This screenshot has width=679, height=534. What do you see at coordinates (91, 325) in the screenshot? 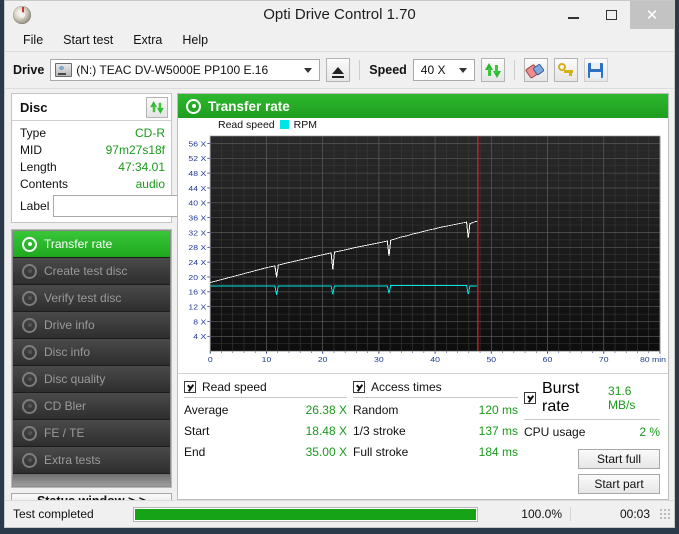
I see `sidebar-item-drive-info: Drive info` at bounding box center [91, 325].